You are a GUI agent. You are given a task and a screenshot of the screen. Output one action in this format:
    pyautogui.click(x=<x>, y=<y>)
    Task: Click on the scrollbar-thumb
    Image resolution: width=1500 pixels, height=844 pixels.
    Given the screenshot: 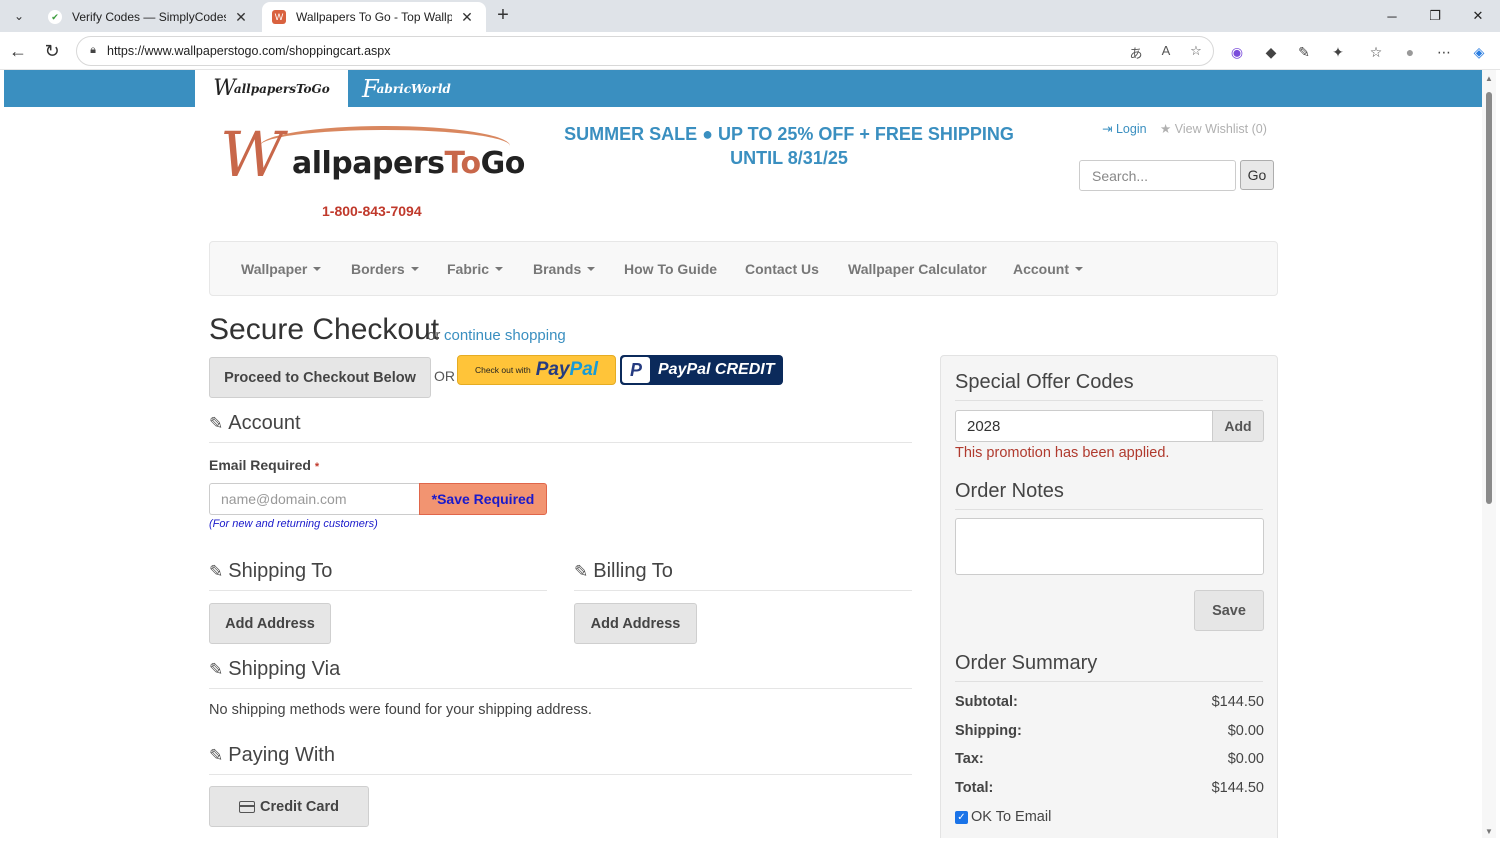 What is the action you would take?
    pyautogui.click(x=1489, y=298)
    